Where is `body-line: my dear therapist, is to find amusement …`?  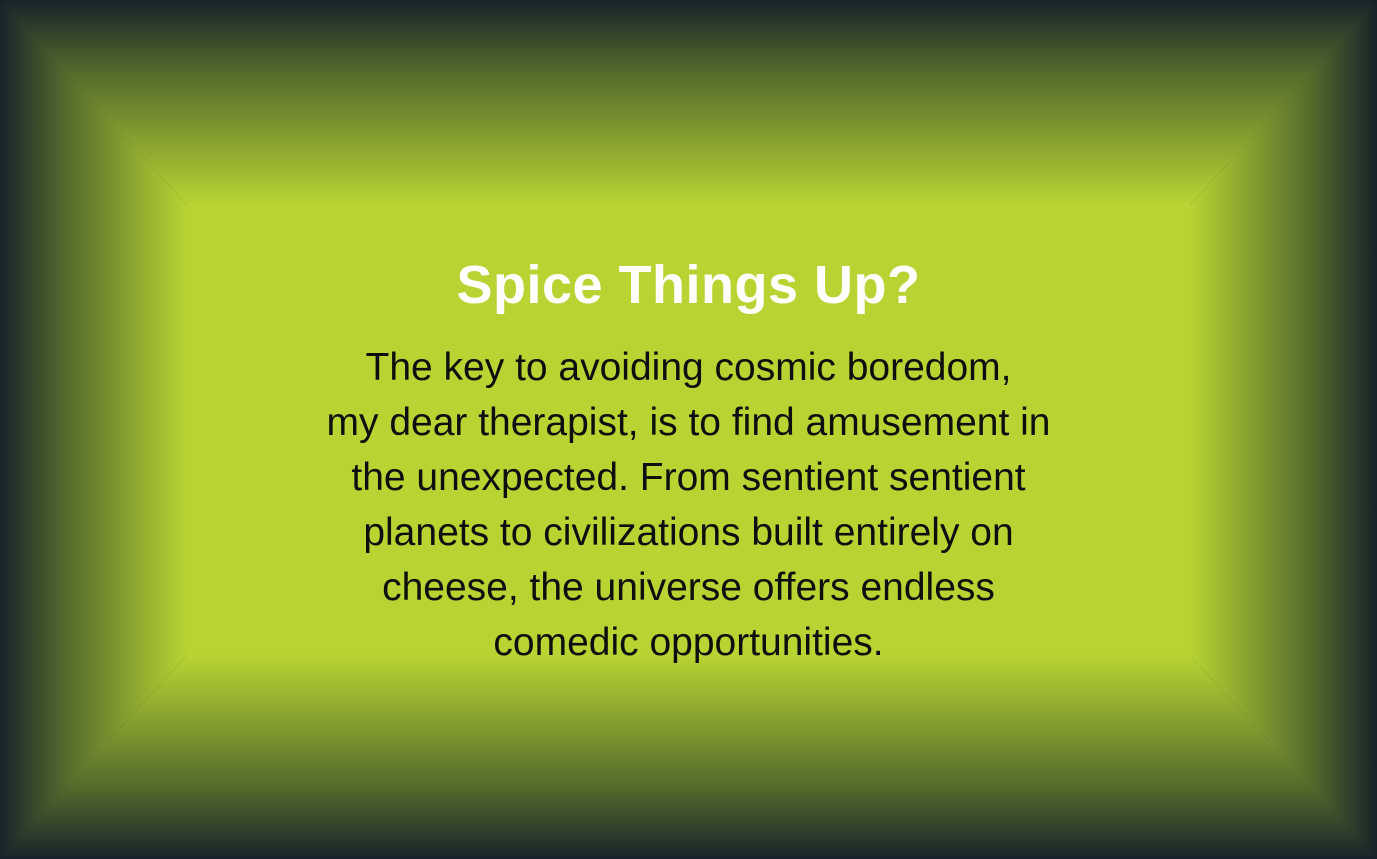 body-line: my dear therapist, is to find amusement … is located at coordinates (688, 422).